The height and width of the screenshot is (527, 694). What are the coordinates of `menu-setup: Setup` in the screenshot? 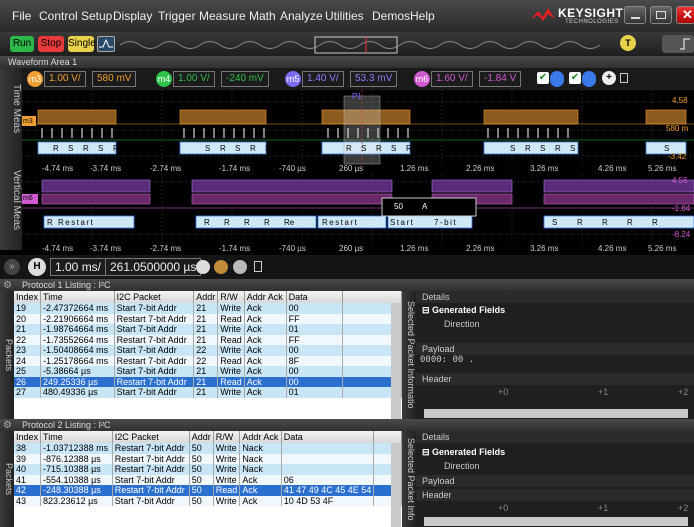 It's located at (96, 16).